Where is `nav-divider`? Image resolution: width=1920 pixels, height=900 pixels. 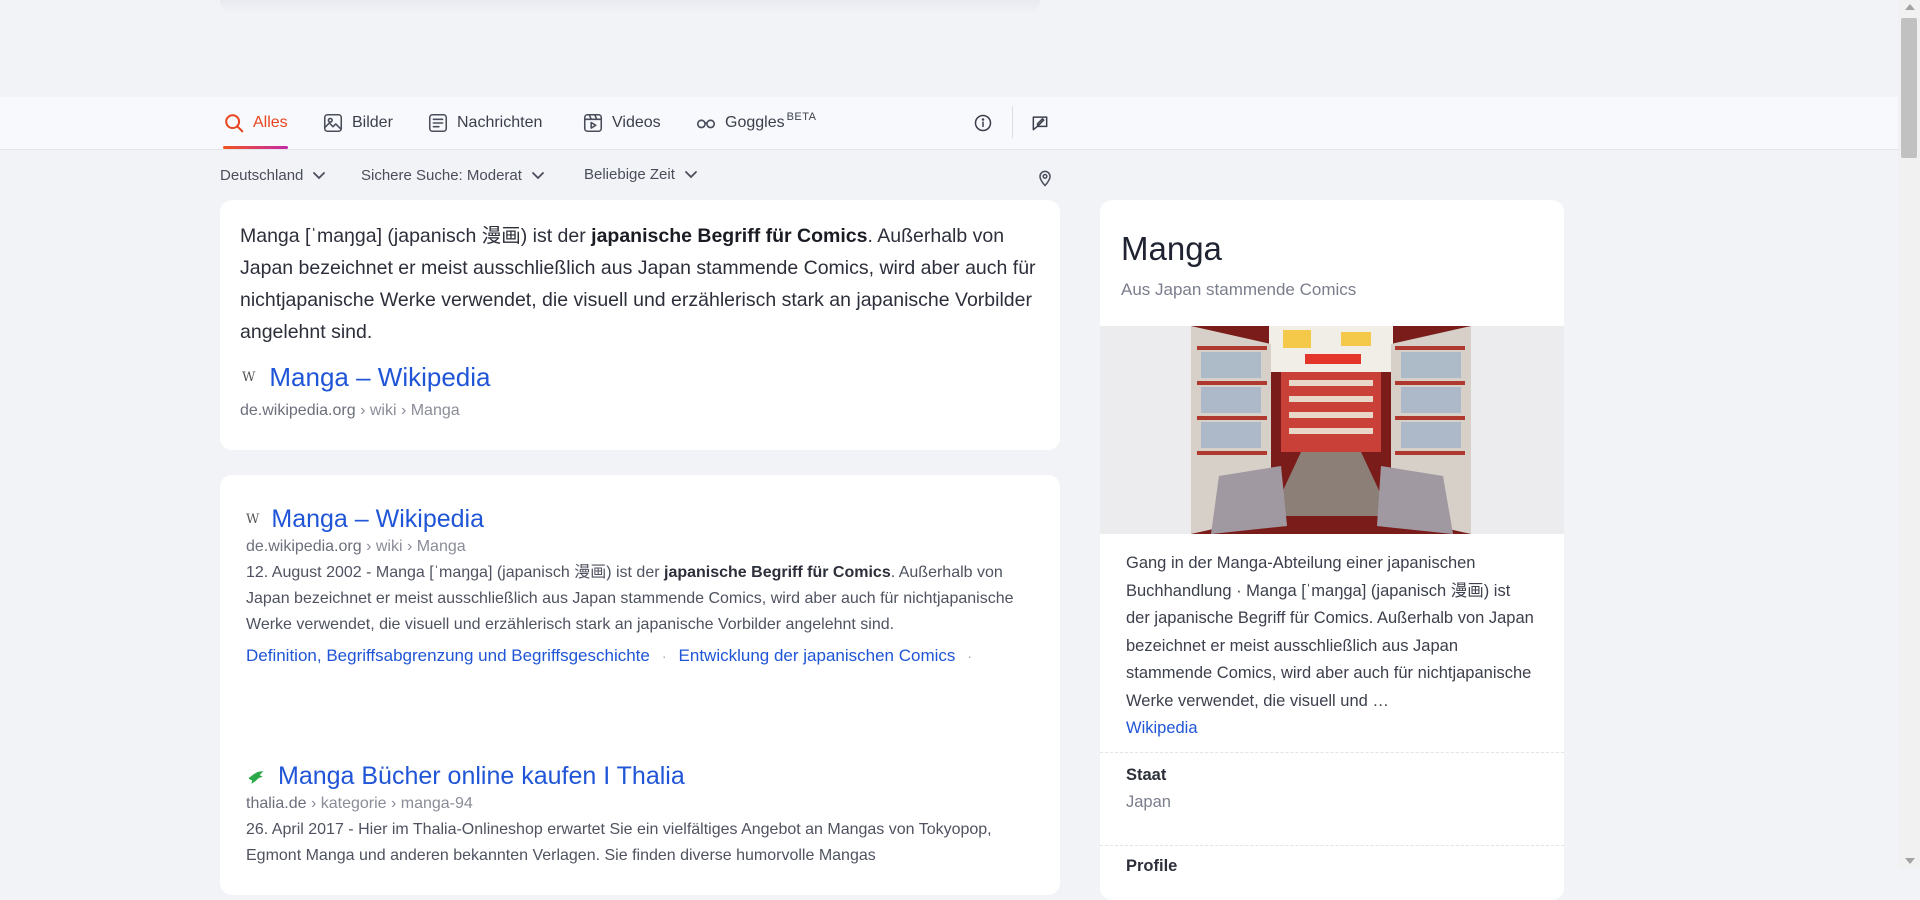 nav-divider is located at coordinates (1012, 122).